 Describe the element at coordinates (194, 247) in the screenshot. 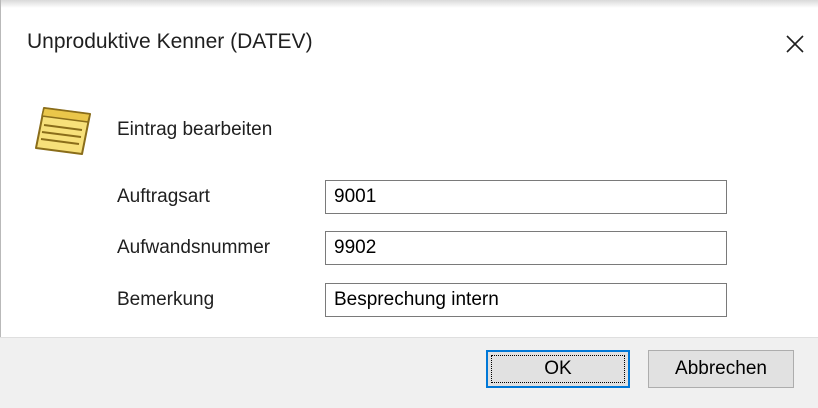

I see `field-label-aufwandsnummer: Aufwandsnummer` at that location.